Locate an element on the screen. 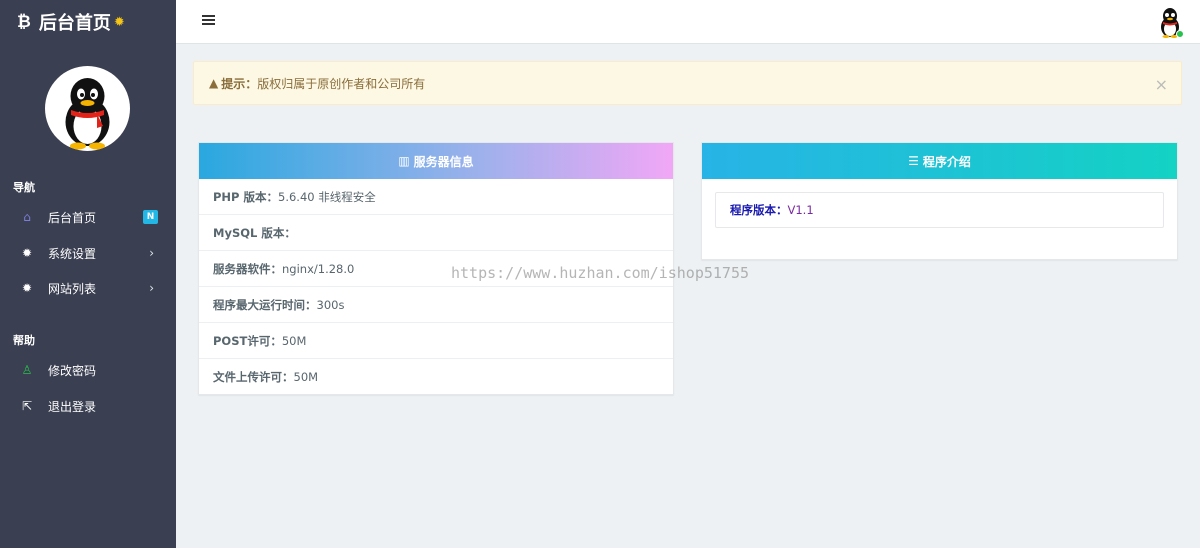 This screenshot has width=1200, height=548. alert-prefix: 提示： is located at coordinates (239, 83).